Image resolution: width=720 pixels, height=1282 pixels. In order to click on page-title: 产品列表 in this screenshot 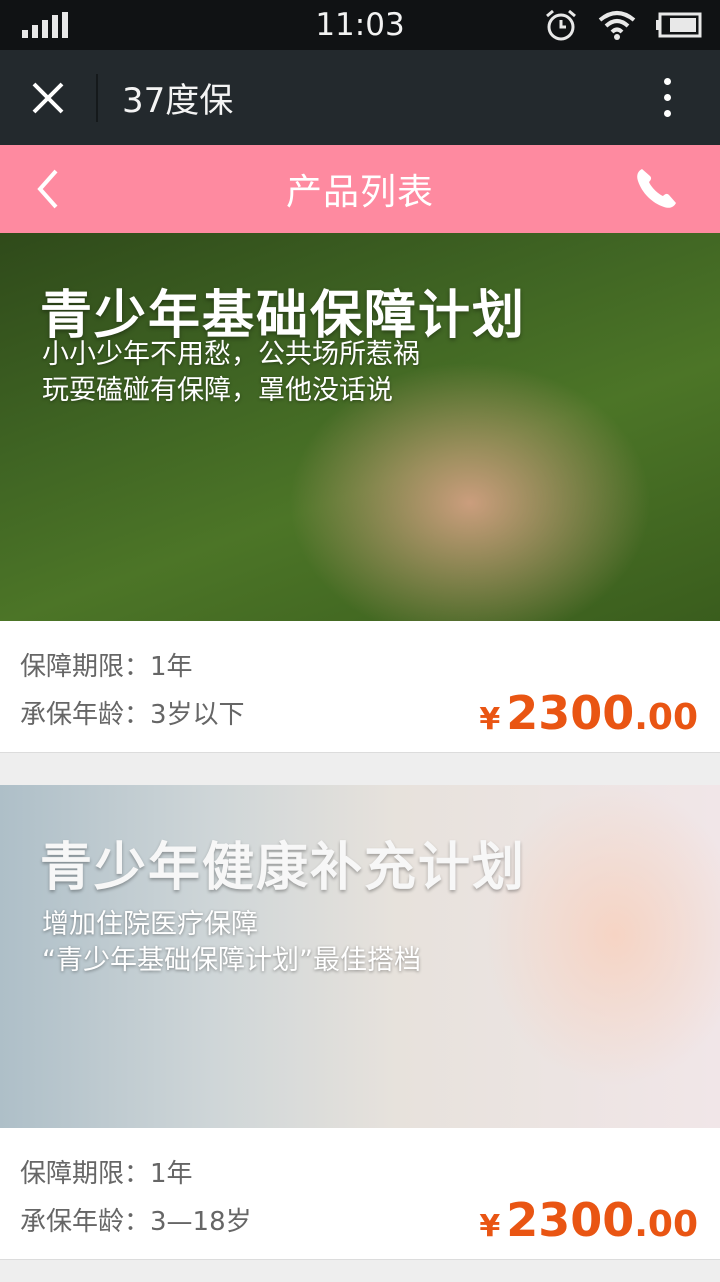, I will do `click(359, 192)`.